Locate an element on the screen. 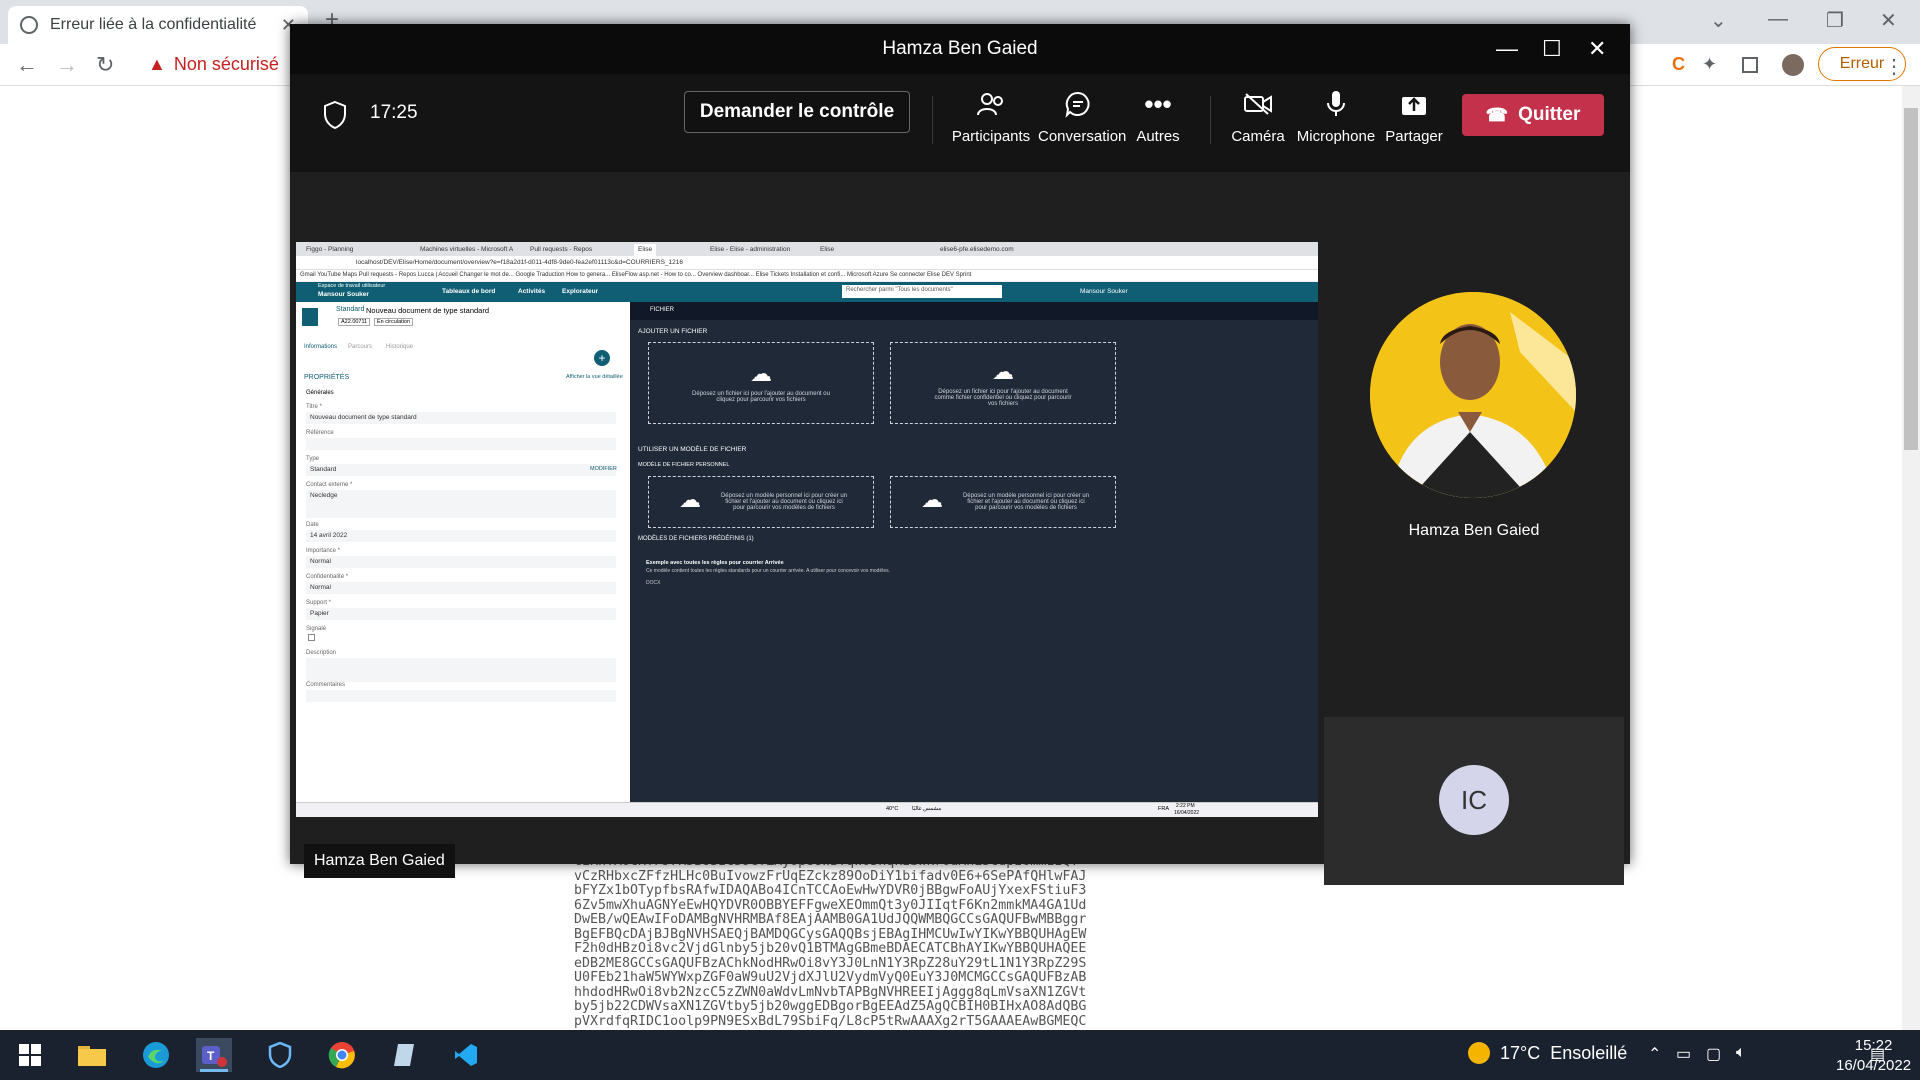 Image resolution: width=1920 pixels, height=1080 pixels. field-value: Papier is located at coordinates (461, 614).